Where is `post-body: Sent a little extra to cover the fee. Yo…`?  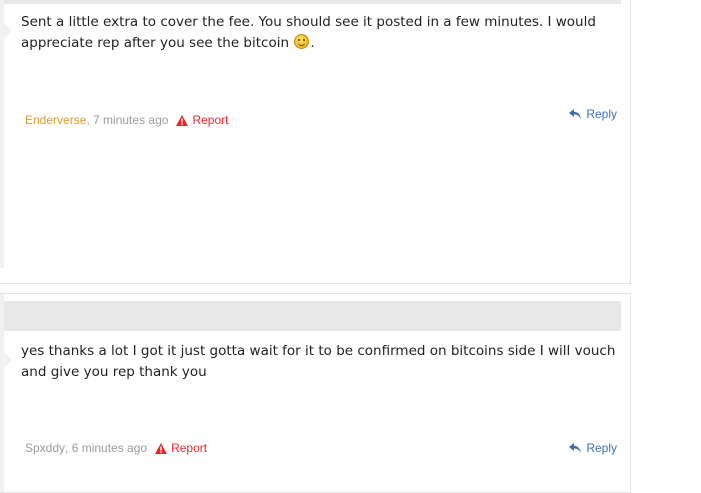 post-body: Sent a little extra to cover the fee. Yo… is located at coordinates (321, 33).